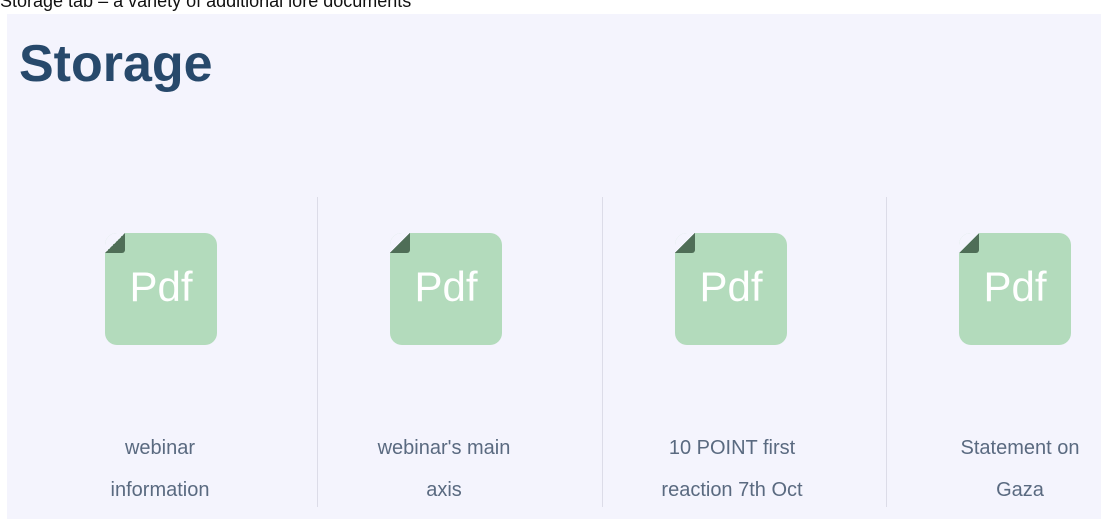 The height and width of the screenshot is (519, 1101). What do you see at coordinates (444, 469) in the screenshot?
I see `file-name: webinar's main axis` at bounding box center [444, 469].